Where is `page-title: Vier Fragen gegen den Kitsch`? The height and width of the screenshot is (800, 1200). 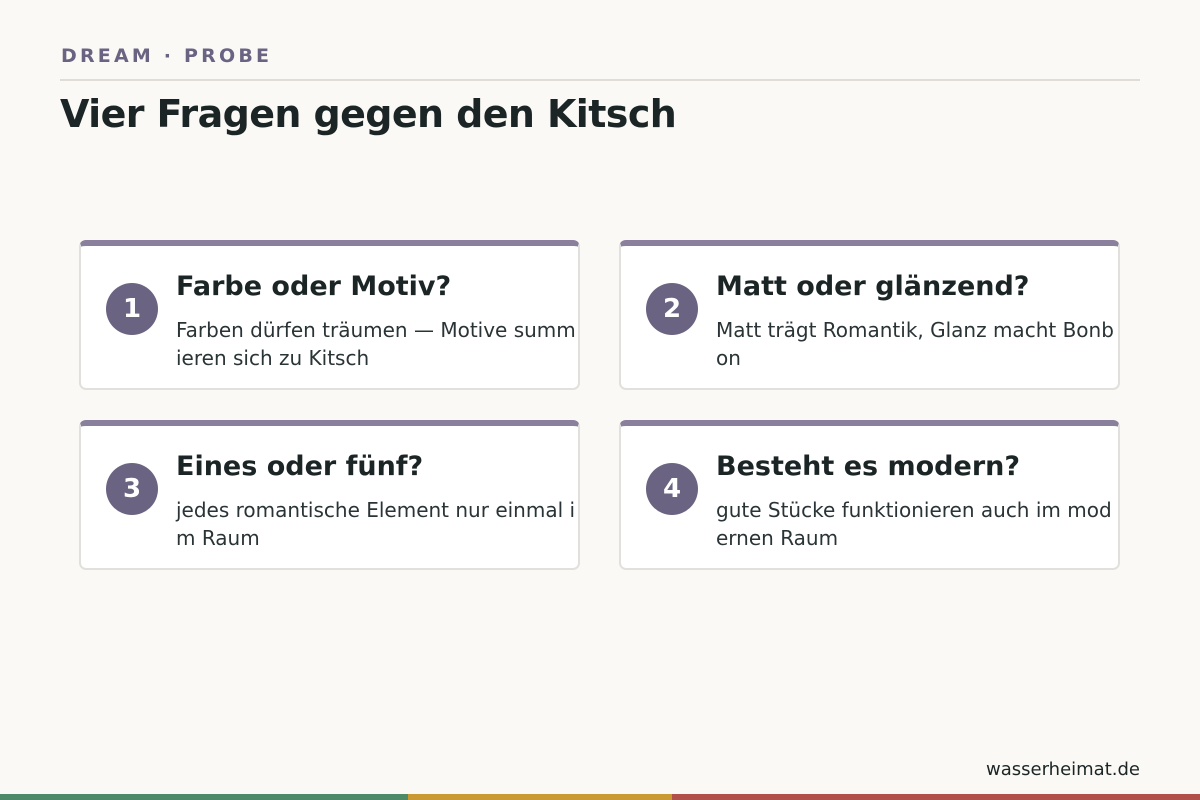 page-title: Vier Fragen gegen den Kitsch is located at coordinates (368, 114).